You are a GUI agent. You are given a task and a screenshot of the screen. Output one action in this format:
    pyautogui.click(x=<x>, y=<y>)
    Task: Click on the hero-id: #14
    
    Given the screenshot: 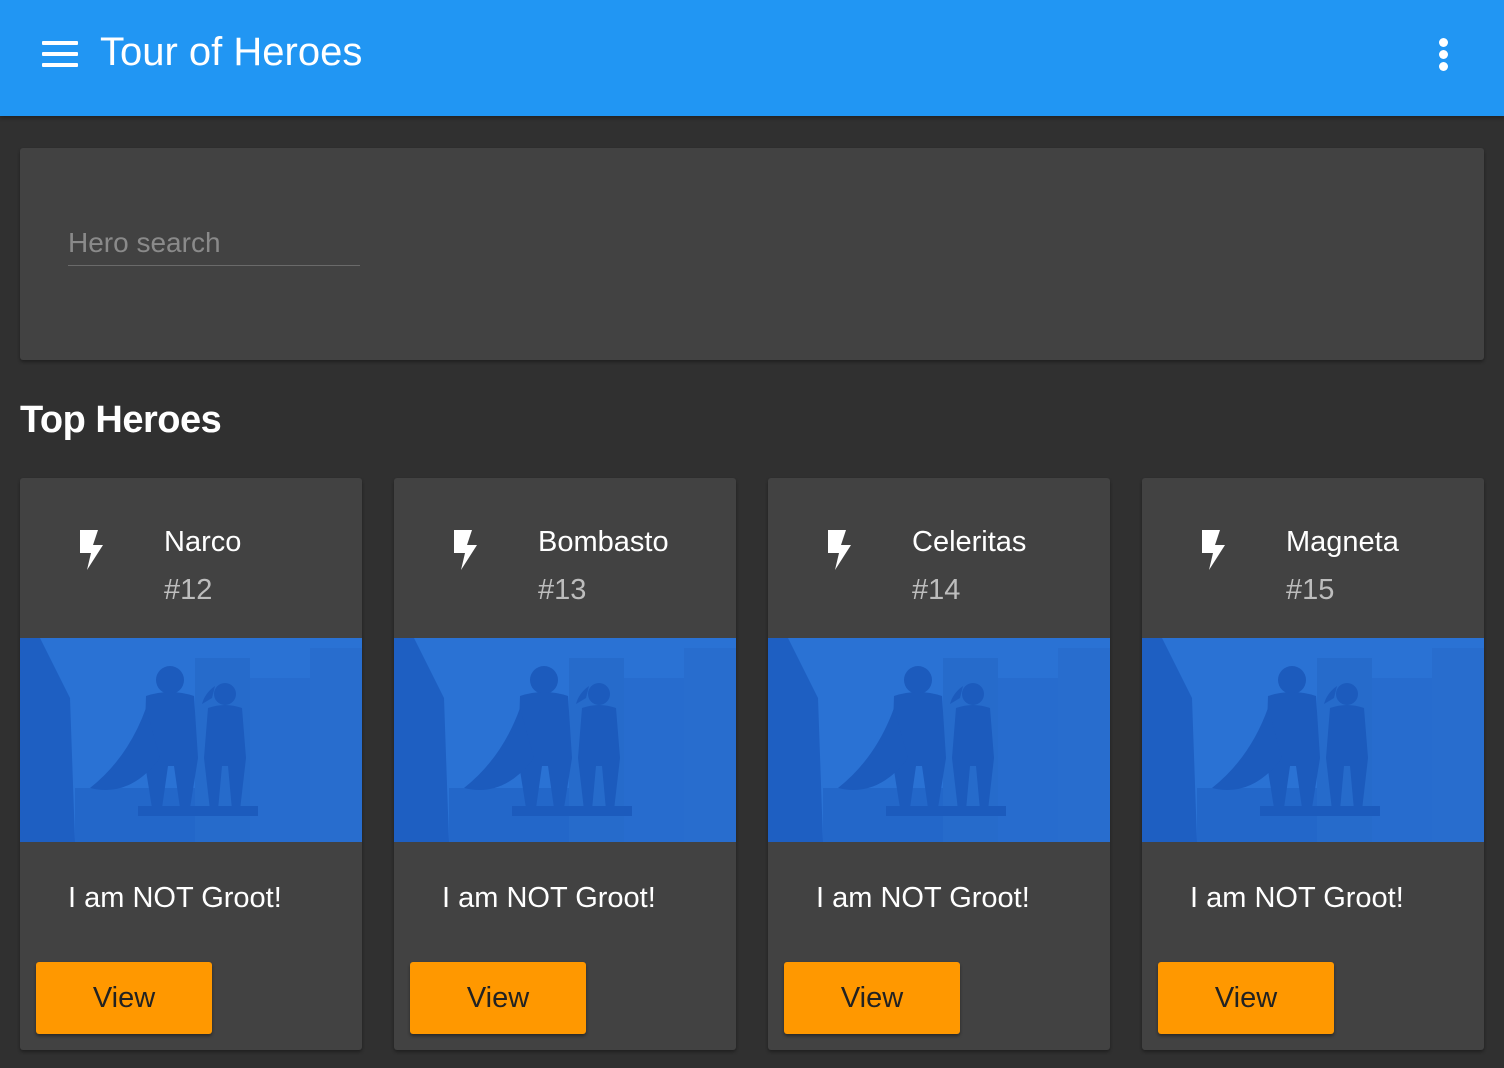 What is the action you would take?
    pyautogui.click(x=936, y=590)
    